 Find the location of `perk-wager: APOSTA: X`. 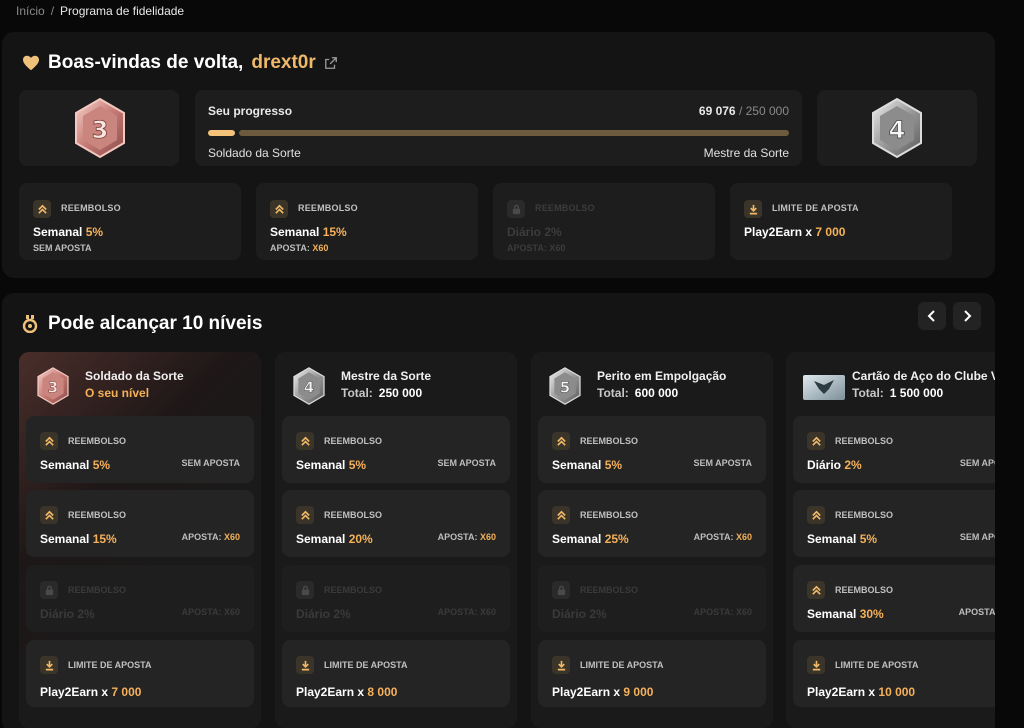

perk-wager: APOSTA: X is located at coordinates (977, 612).